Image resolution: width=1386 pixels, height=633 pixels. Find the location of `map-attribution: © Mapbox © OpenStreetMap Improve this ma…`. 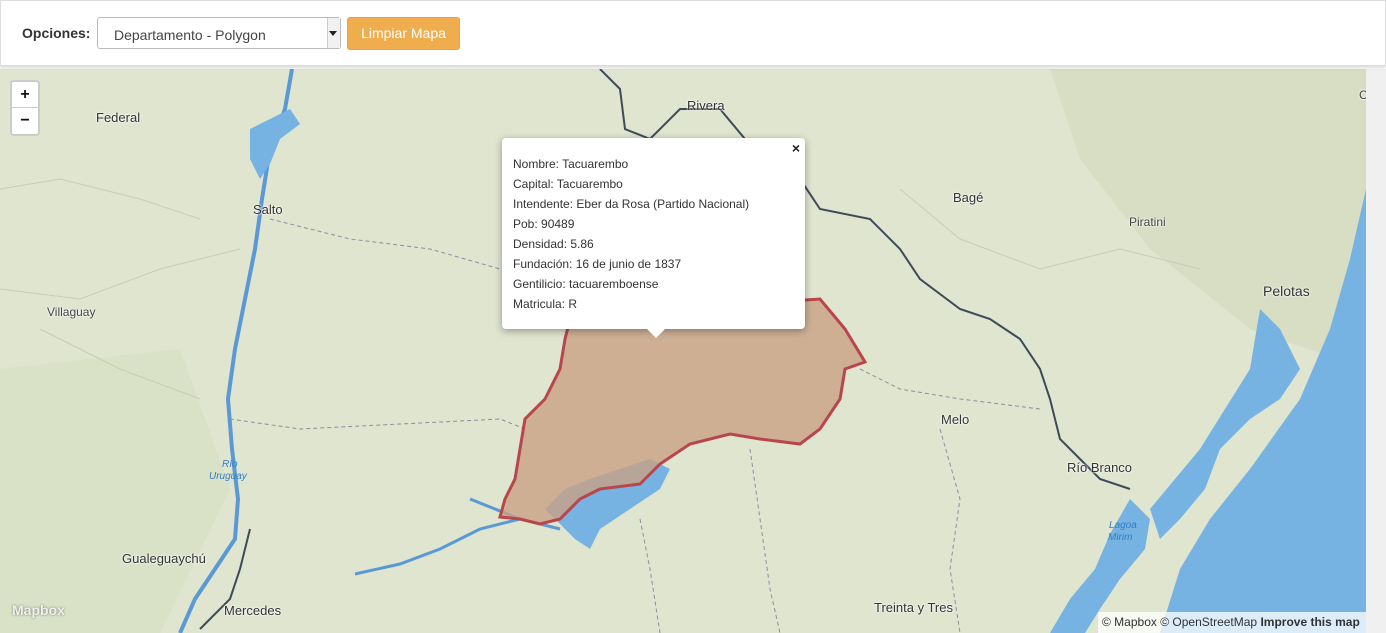

map-attribution: © Mapbox © OpenStreetMap Improve this ma… is located at coordinates (1232, 622).